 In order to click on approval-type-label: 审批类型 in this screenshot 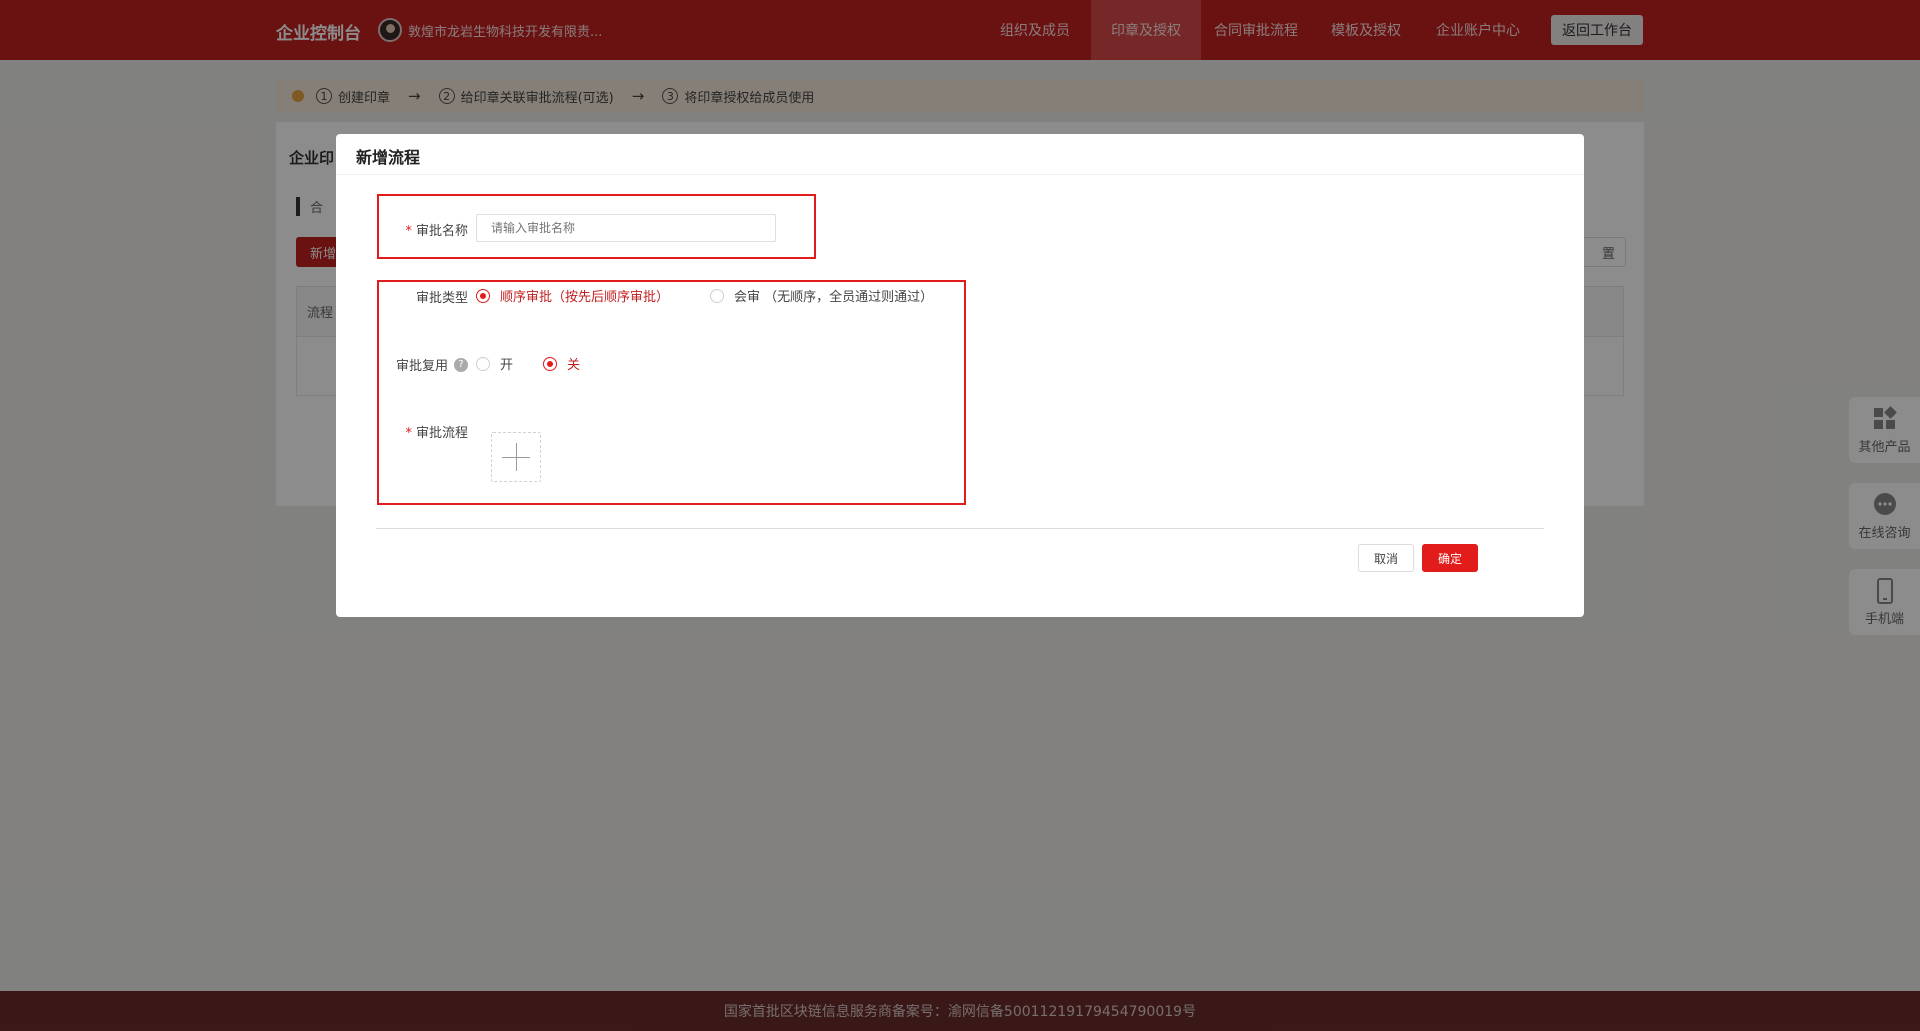, I will do `click(441, 298)`.